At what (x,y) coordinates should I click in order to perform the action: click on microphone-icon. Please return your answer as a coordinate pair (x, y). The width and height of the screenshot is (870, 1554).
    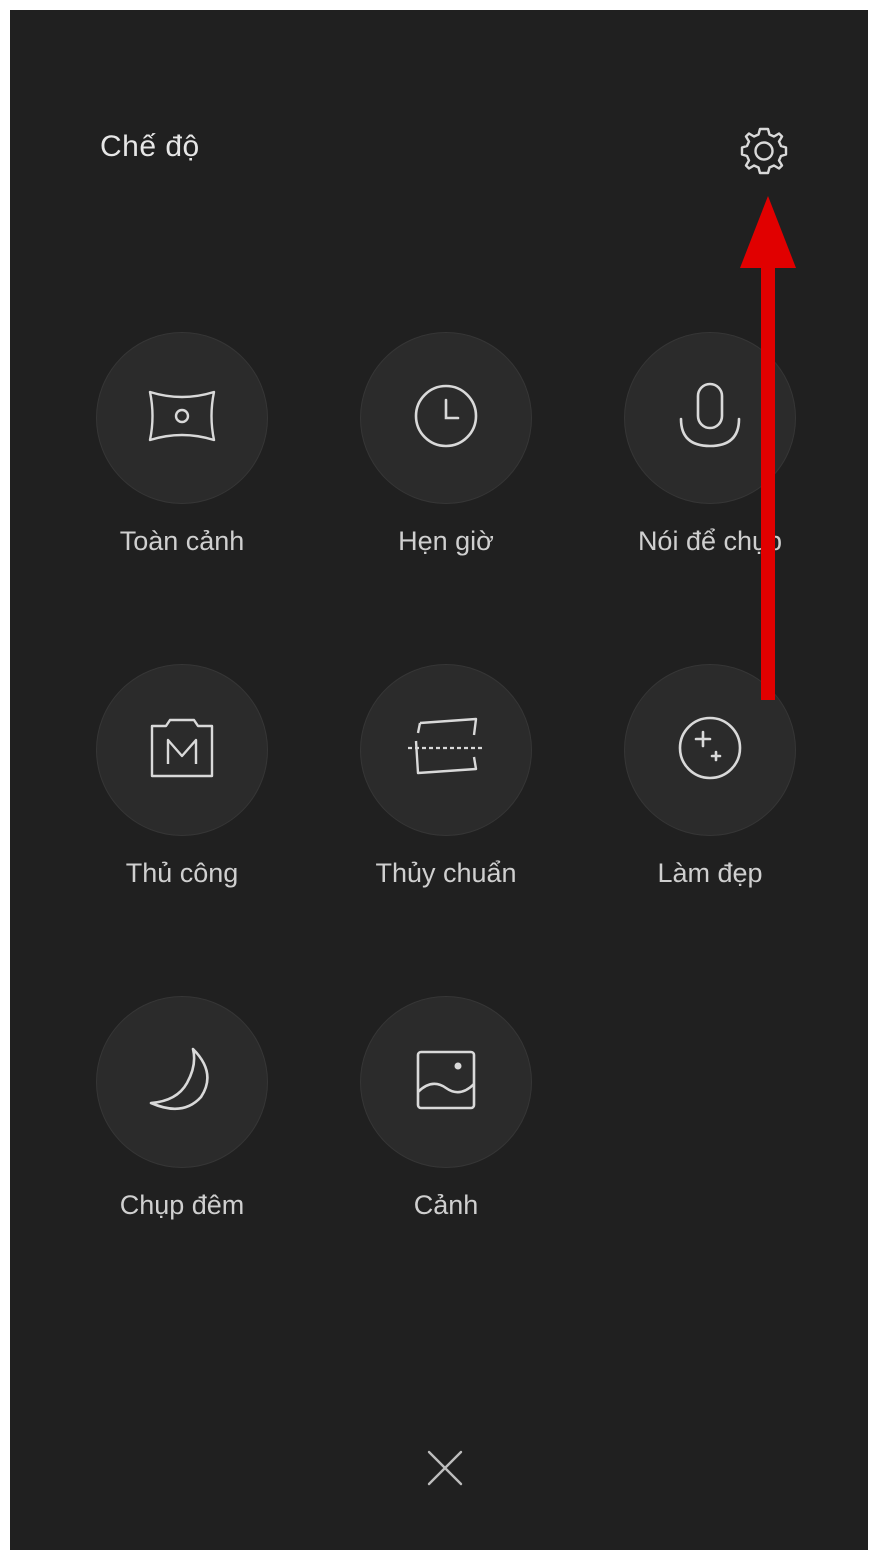
    Looking at the image, I should click on (710, 418).